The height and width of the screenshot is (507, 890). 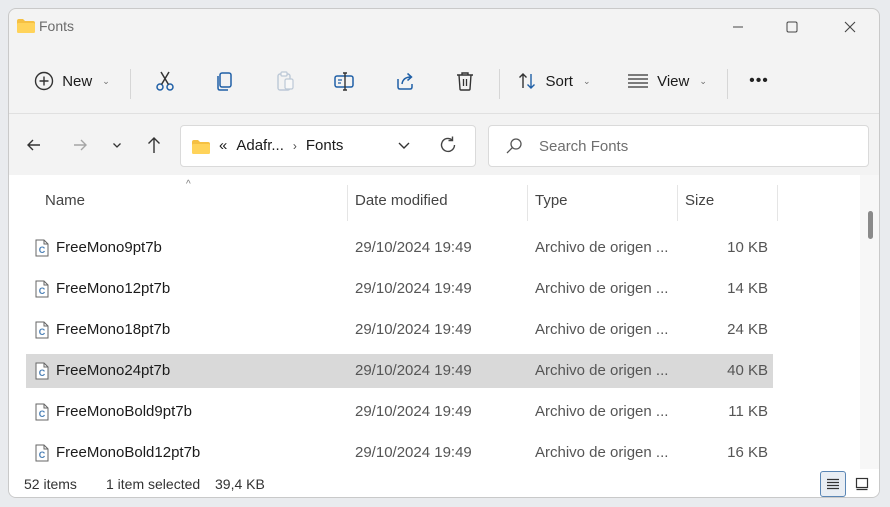 What do you see at coordinates (747, 329) in the screenshot?
I see `file-size: 24 KB` at bounding box center [747, 329].